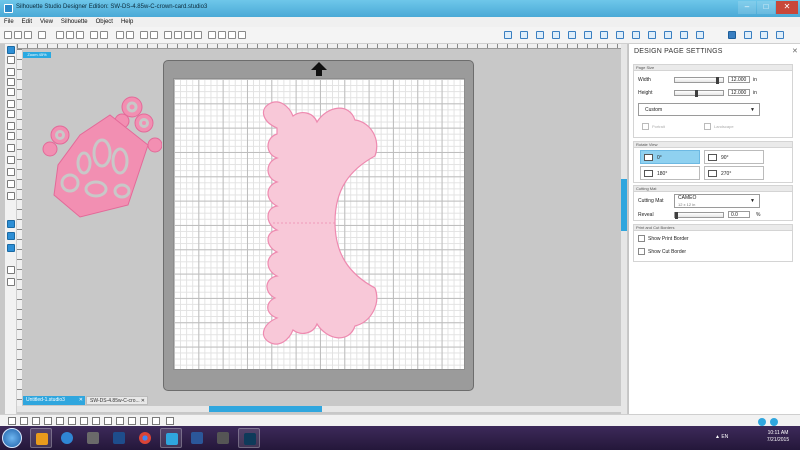 The height and width of the screenshot is (450, 800). Describe the element at coordinates (28, 35) in the screenshot. I see `save-icon` at that location.